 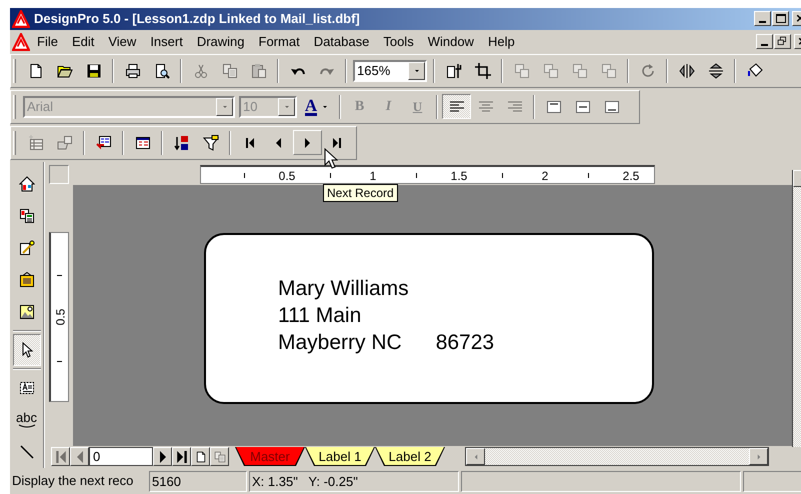 What do you see at coordinates (456, 107) in the screenshot?
I see `align-left-button` at bounding box center [456, 107].